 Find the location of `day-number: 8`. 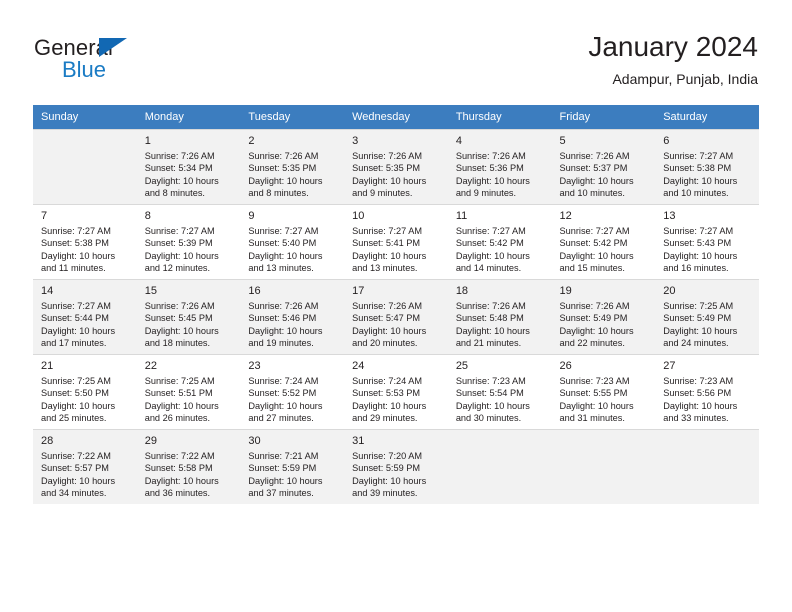

day-number: 8 is located at coordinates (147, 216).